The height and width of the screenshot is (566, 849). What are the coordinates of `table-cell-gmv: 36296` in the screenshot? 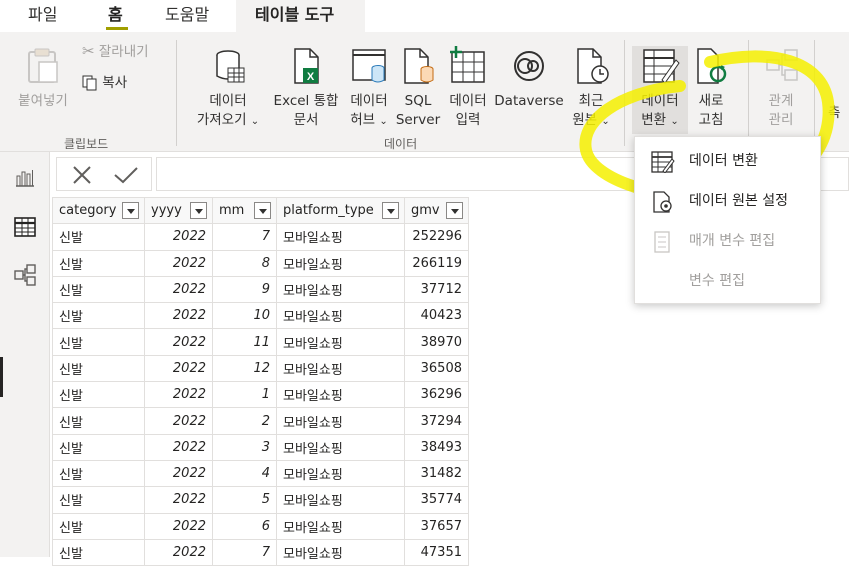 It's located at (436, 395).